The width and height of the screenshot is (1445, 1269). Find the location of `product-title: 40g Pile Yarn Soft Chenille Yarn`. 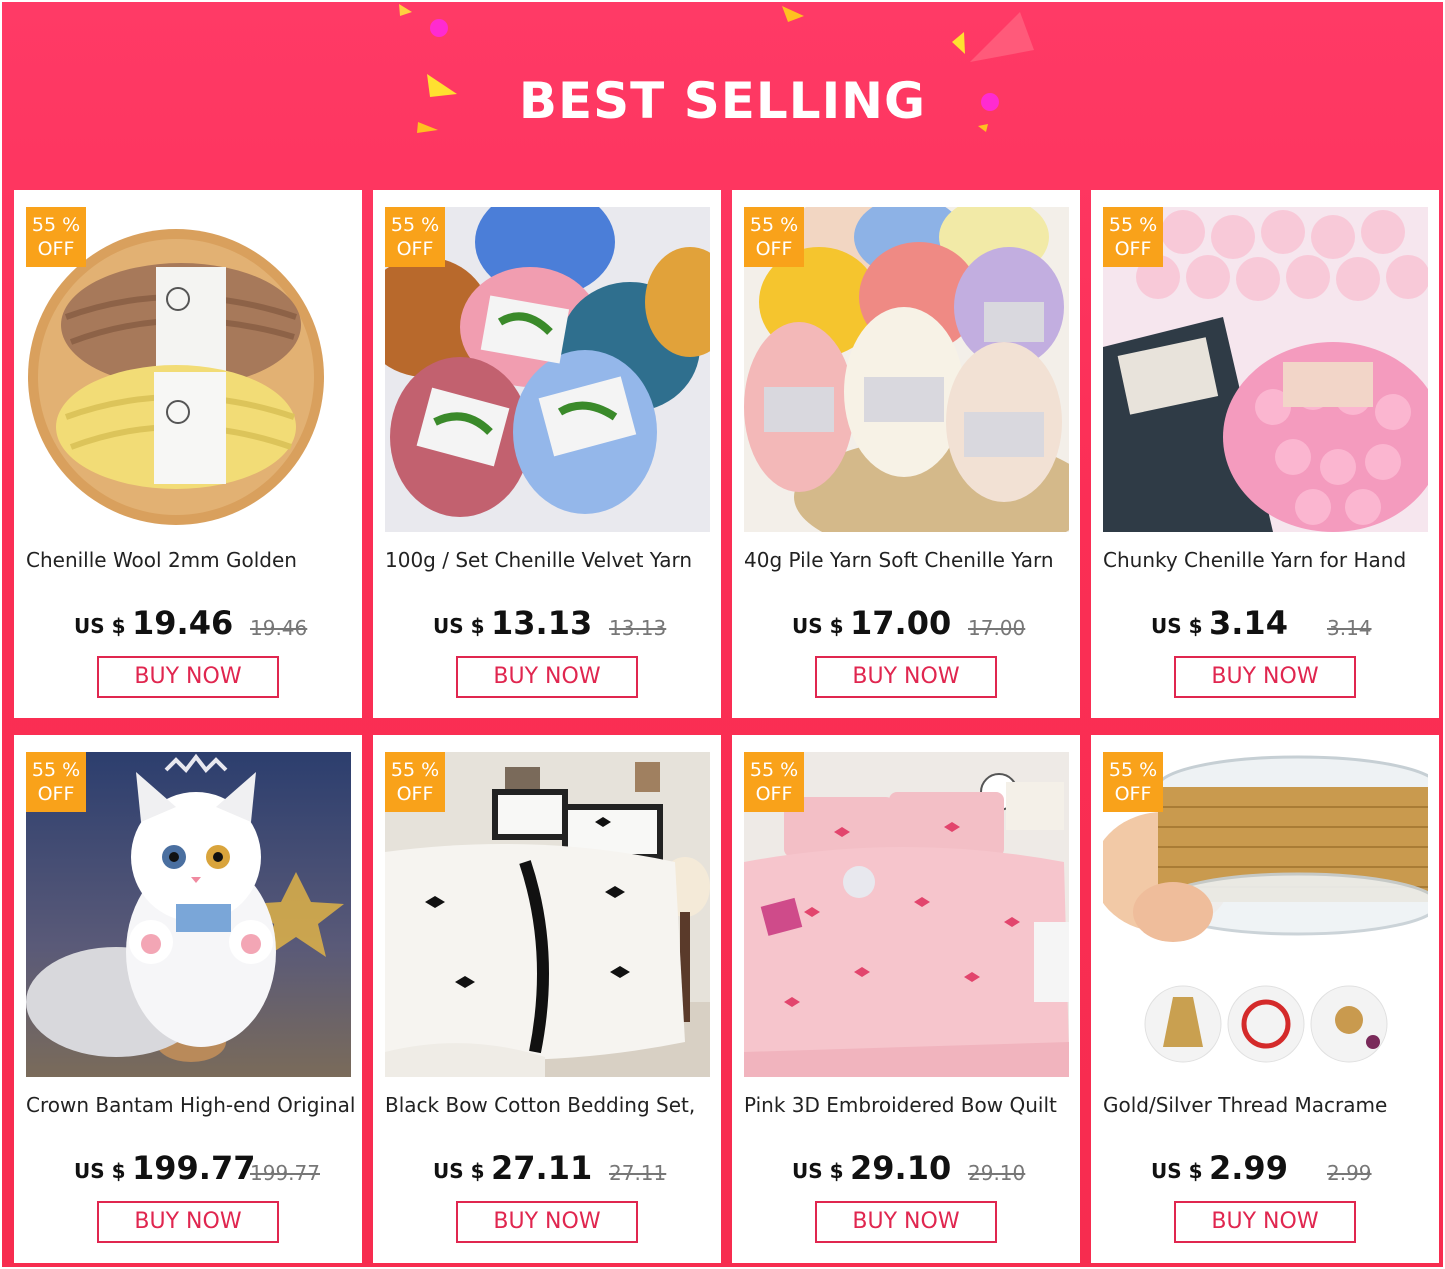

product-title: 40g Pile Yarn Soft Chenille Yarn is located at coordinates (909, 560).